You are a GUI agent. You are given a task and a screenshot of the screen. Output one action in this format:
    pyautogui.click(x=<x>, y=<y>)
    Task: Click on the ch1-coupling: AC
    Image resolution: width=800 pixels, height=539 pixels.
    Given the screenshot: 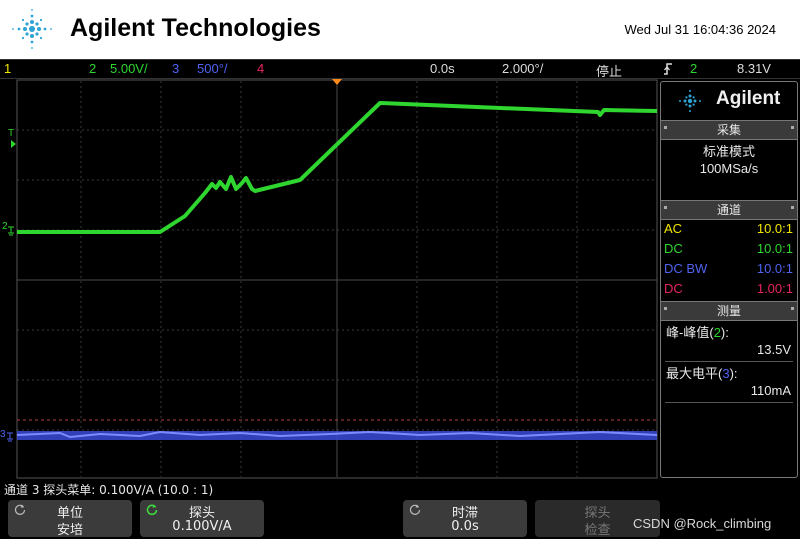 What is the action you would take?
    pyautogui.click(x=673, y=228)
    